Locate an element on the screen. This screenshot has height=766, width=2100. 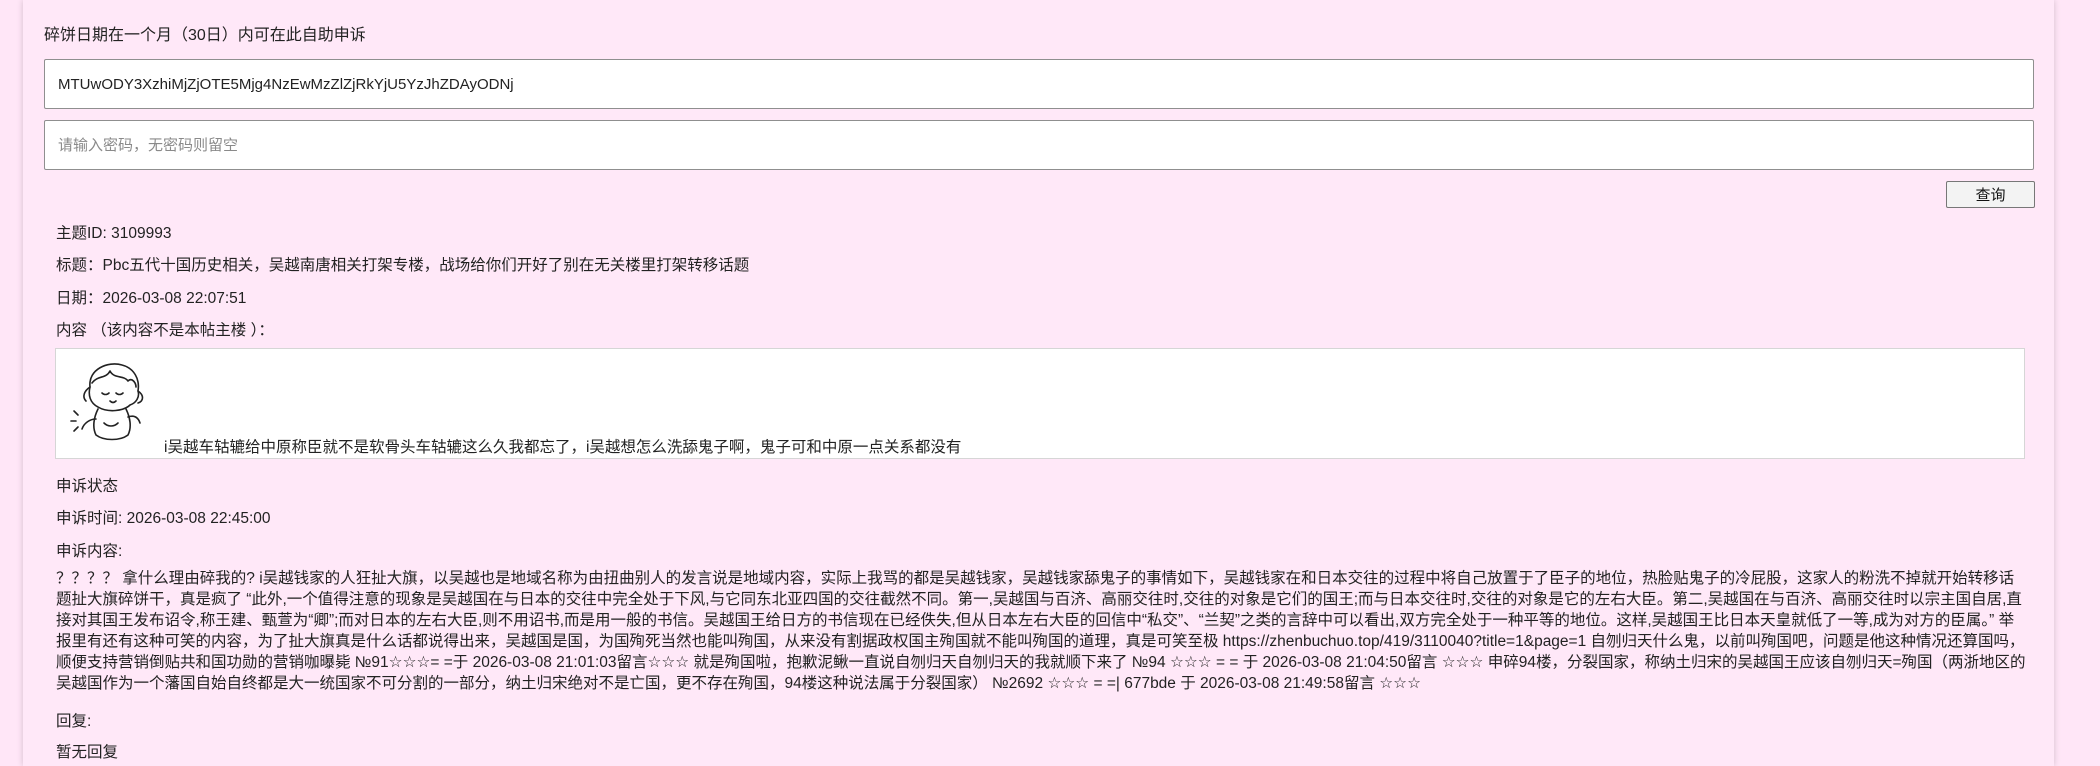
cartoon-girl-sticker-icon is located at coordinates (107, 402).